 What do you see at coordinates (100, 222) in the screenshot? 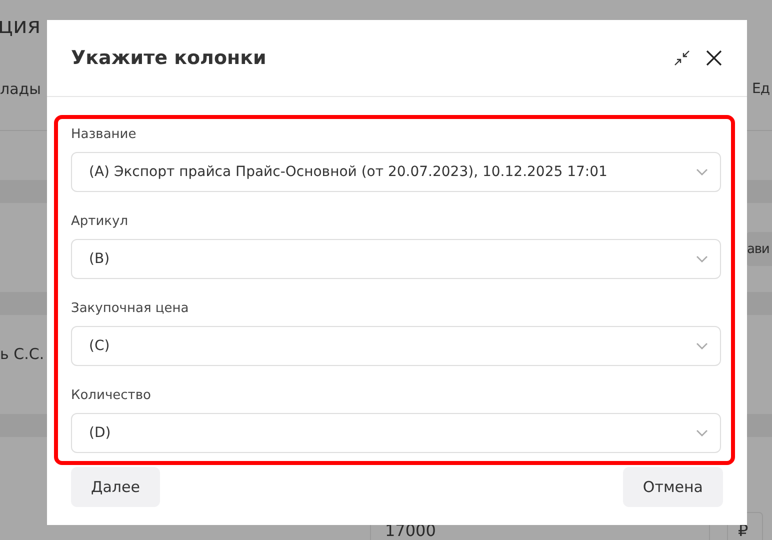
I see `field-label: Артикул` at bounding box center [100, 222].